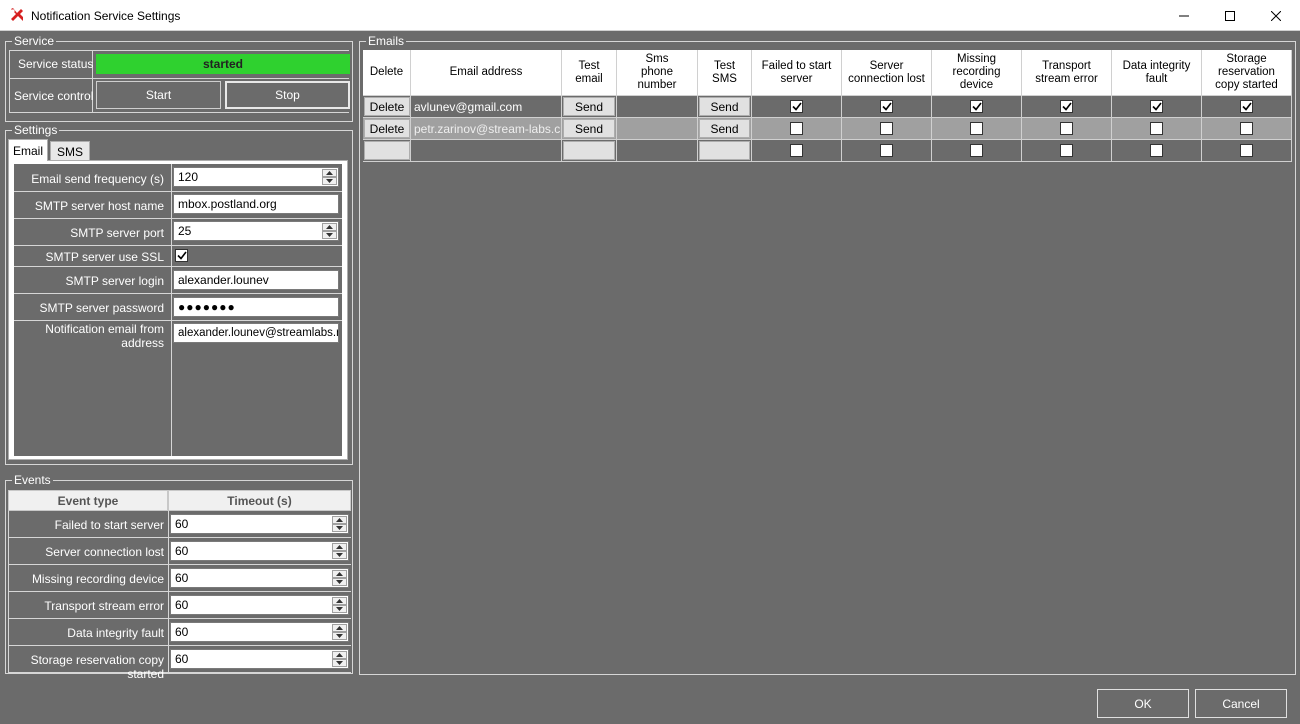  Describe the element at coordinates (109, 525) in the screenshot. I see `event-type-label: Failed to start server` at that location.